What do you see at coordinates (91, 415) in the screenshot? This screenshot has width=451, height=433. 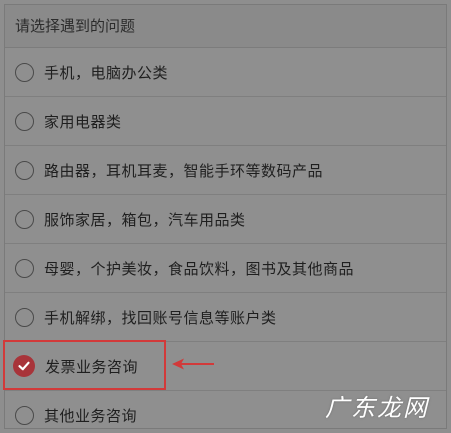 I see `option-label: 其他业务咨询` at bounding box center [91, 415].